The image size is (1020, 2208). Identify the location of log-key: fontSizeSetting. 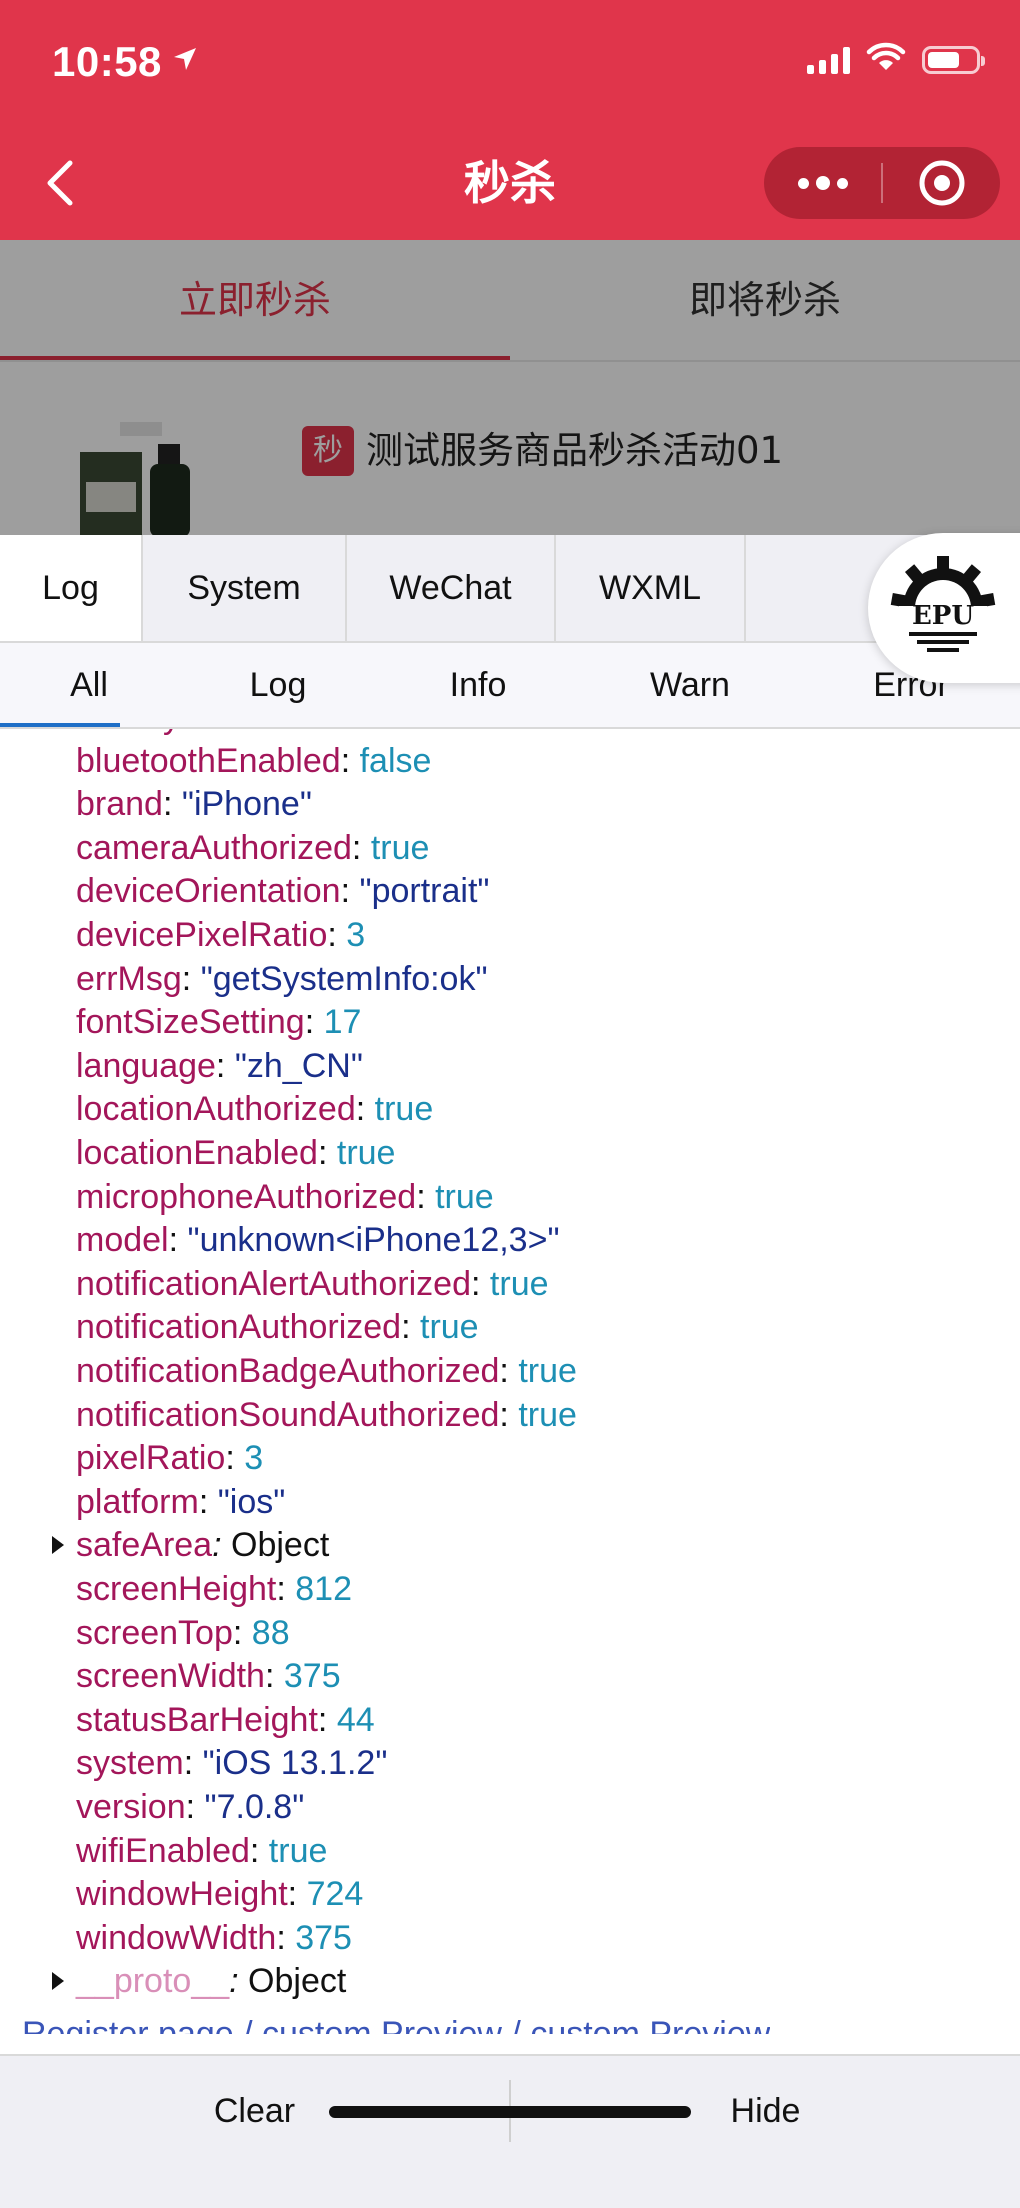
(190, 1022).